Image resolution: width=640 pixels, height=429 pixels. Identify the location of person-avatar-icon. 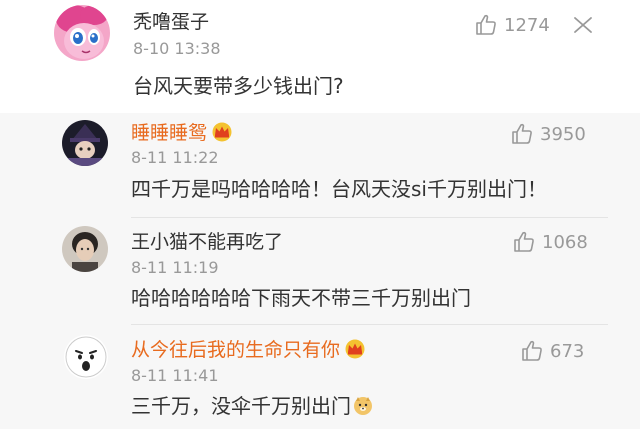
(85, 249).